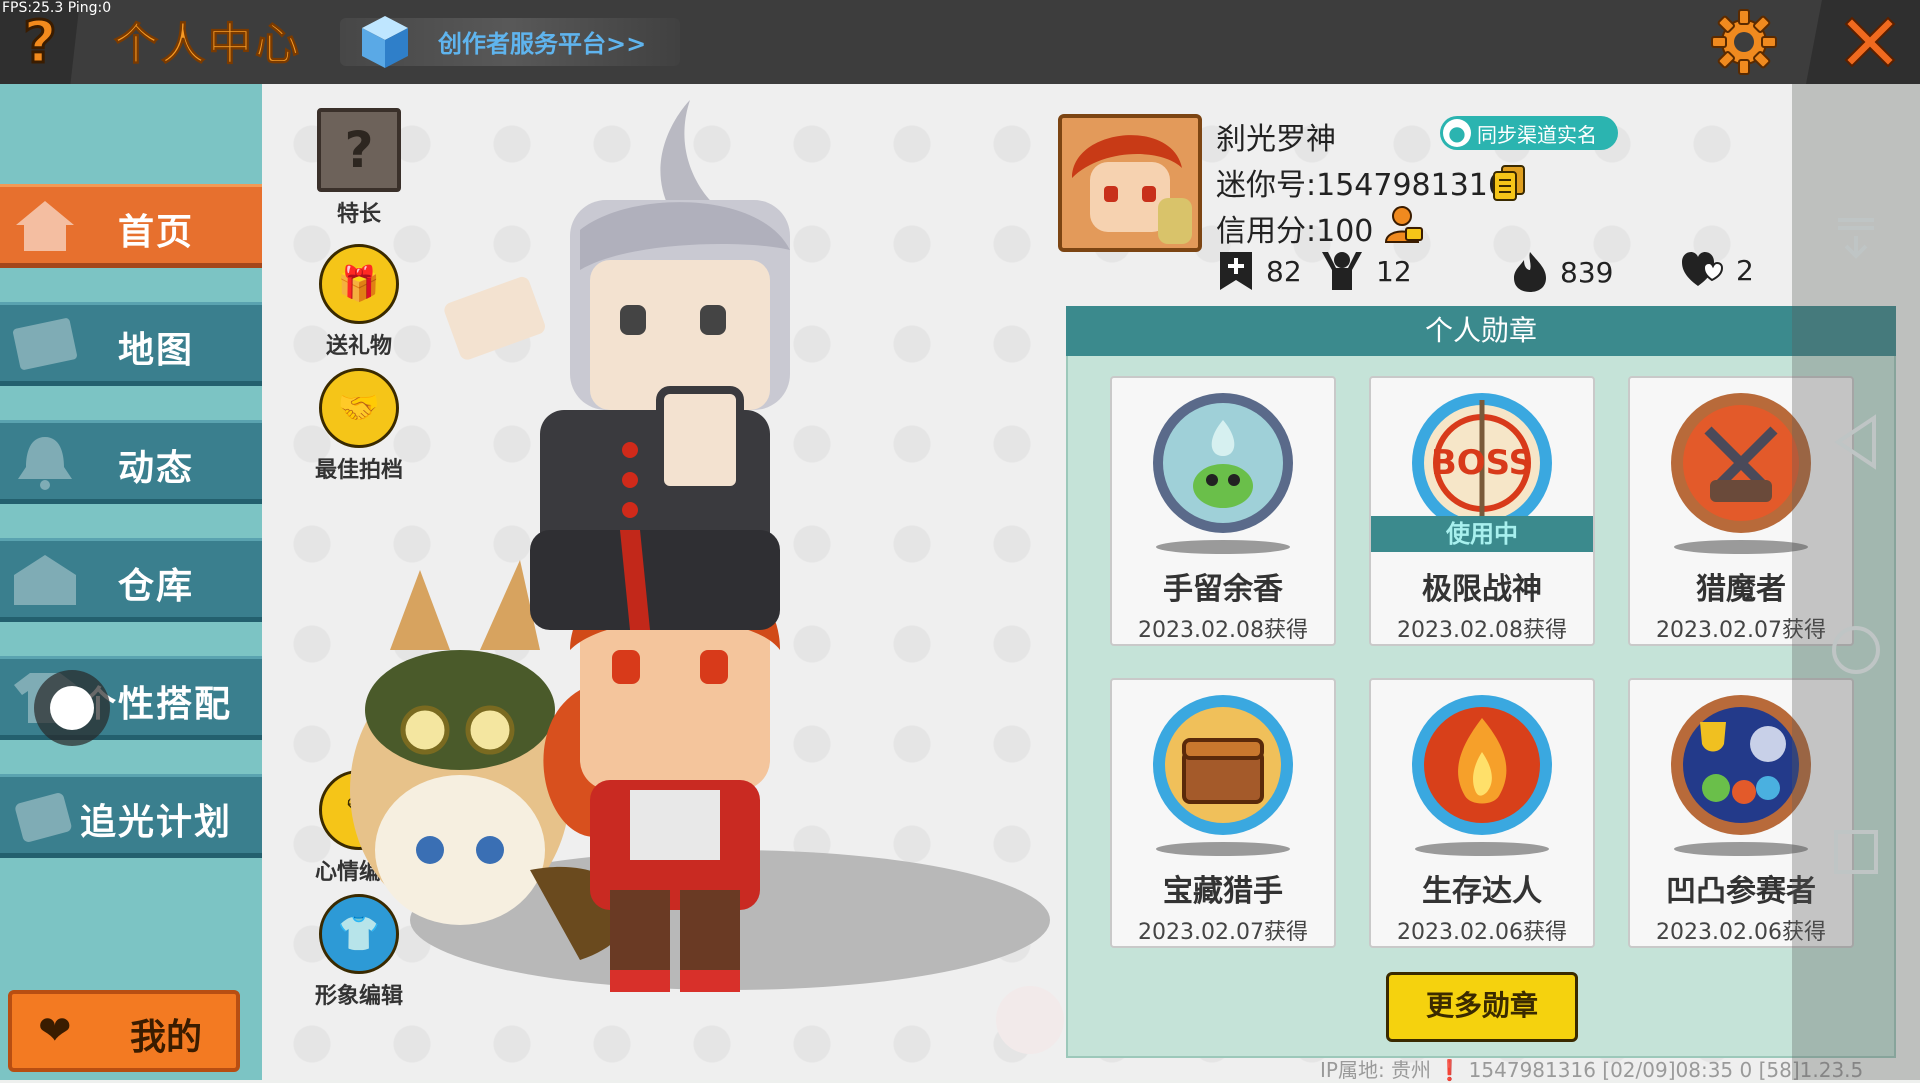  Describe the element at coordinates (1482, 534) in the screenshot. I see `in-use-badge: 使用中` at that location.